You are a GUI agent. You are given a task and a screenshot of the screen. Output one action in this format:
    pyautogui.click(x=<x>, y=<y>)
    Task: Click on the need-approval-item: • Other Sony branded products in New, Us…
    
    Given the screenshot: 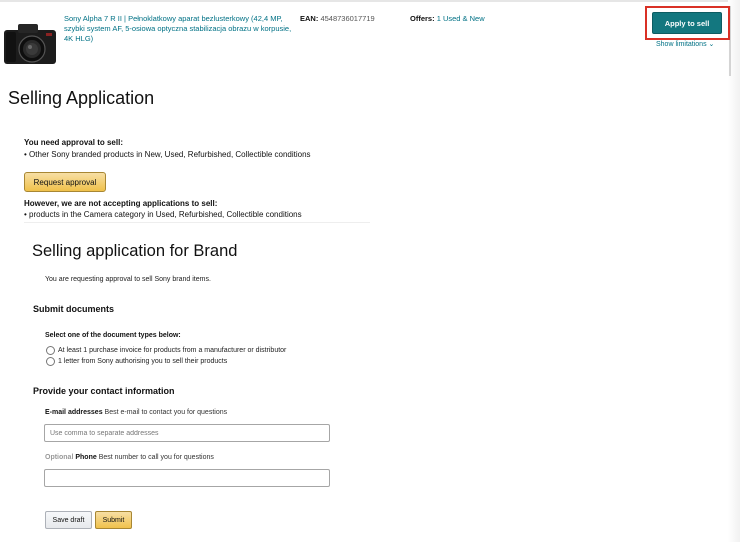 What is the action you would take?
    pyautogui.click(x=167, y=154)
    